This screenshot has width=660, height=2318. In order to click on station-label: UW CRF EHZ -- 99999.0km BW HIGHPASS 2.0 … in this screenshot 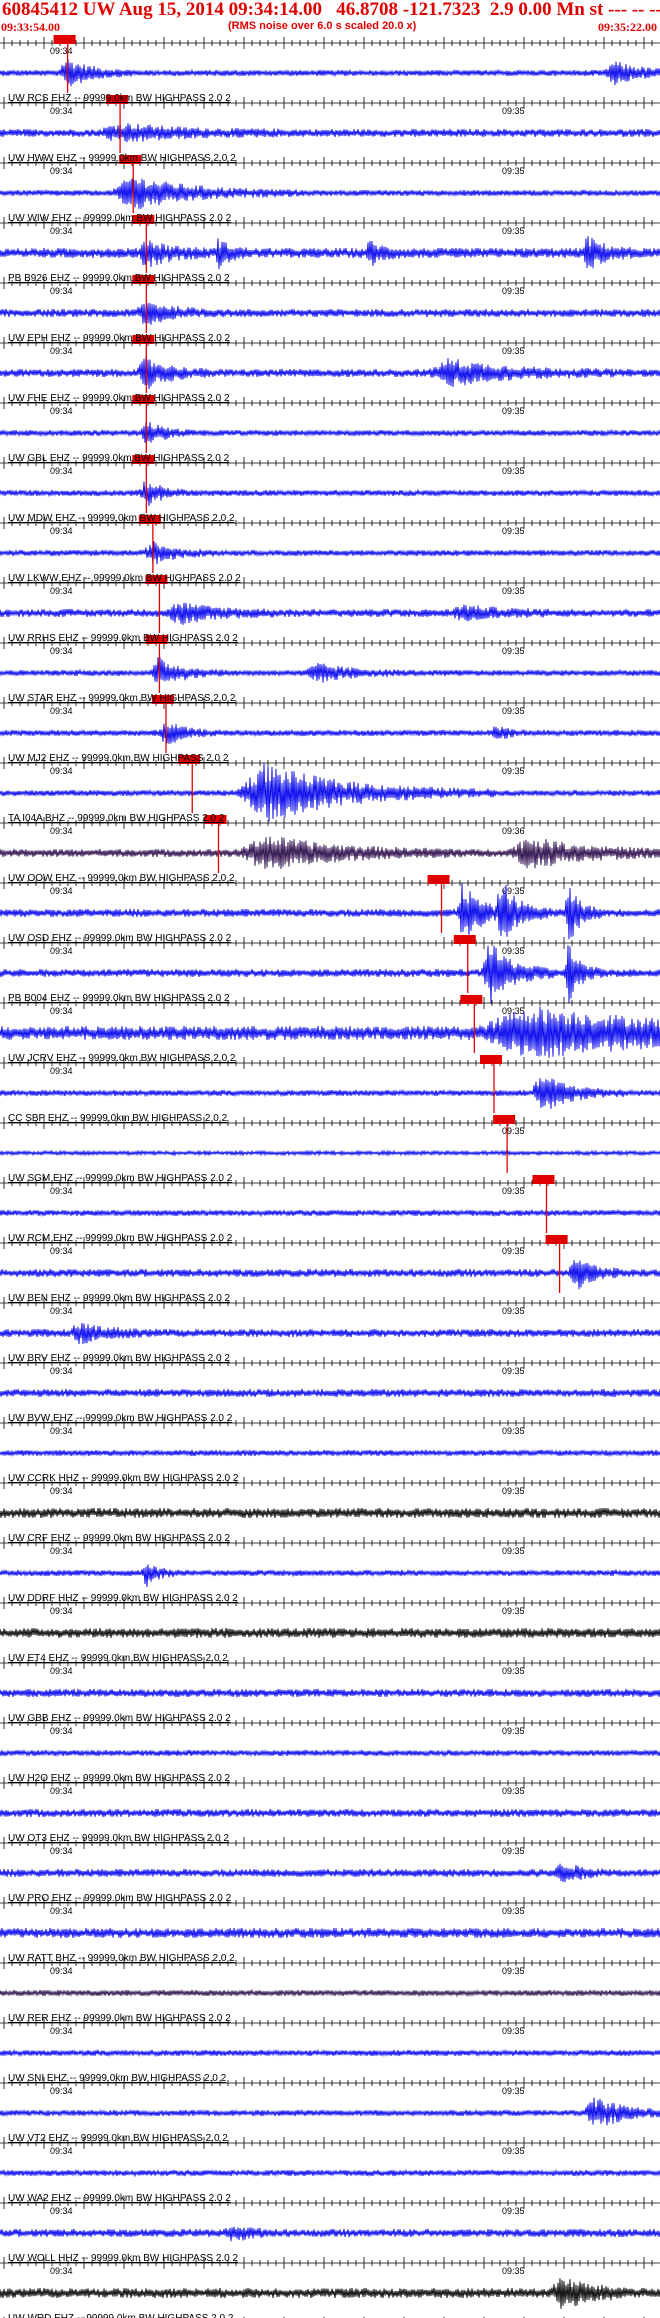, I will do `click(119, 1538)`.